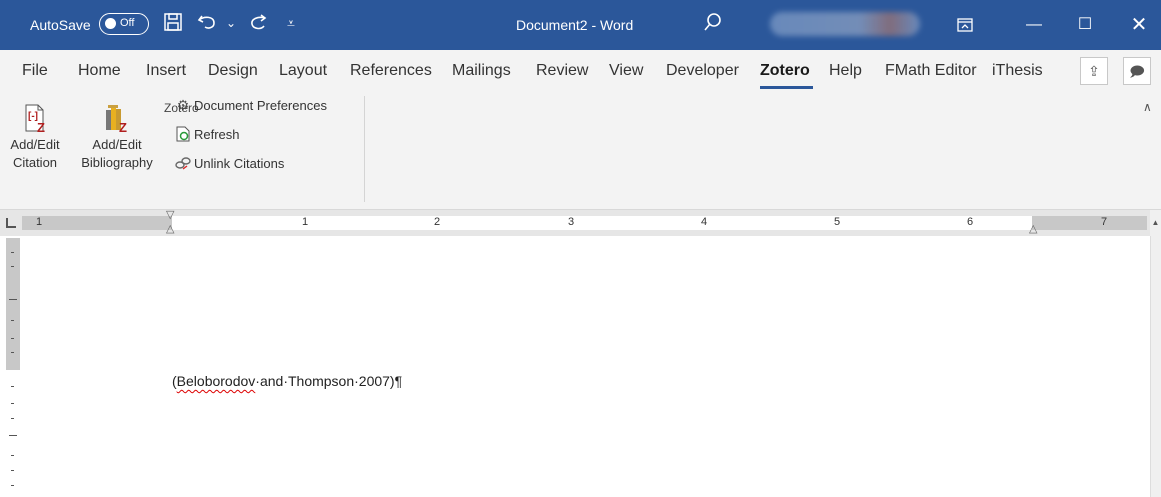 The height and width of the screenshot is (497, 1161). What do you see at coordinates (35, 144) in the screenshot?
I see `add-edit-citation-label-1: Add/Edit` at bounding box center [35, 144].